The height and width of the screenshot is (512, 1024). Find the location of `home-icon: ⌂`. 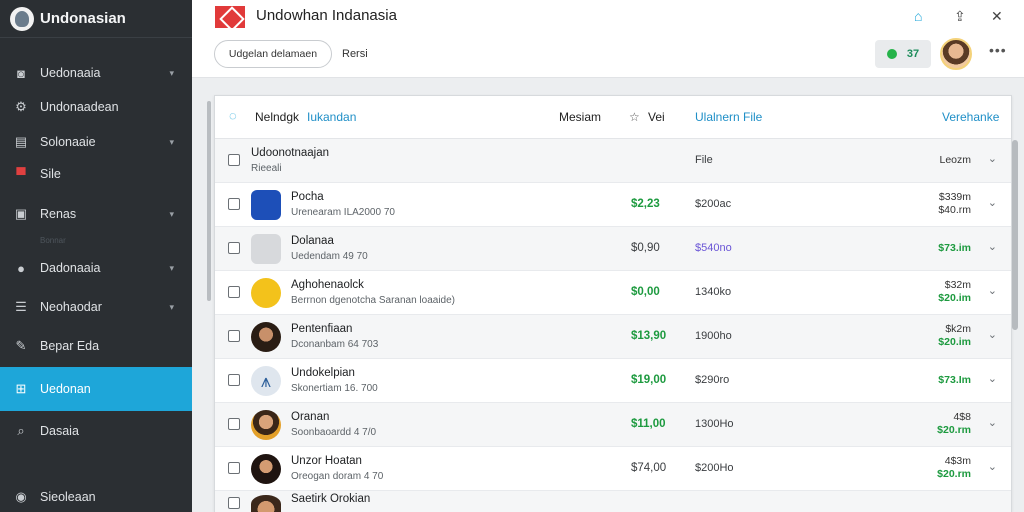

home-icon: ⌂ is located at coordinates (918, 16).